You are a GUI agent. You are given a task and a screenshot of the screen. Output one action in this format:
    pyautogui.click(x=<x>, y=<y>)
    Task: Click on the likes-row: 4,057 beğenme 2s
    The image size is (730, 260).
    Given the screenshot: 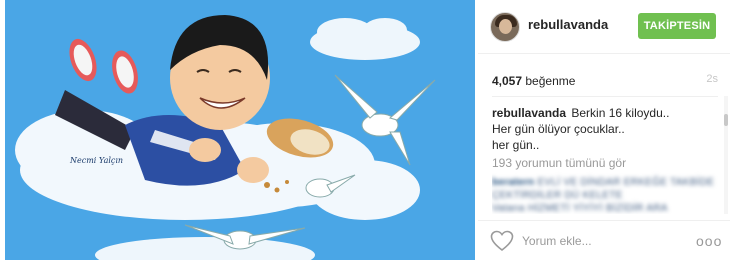 What is the action you would take?
    pyautogui.click(x=605, y=81)
    